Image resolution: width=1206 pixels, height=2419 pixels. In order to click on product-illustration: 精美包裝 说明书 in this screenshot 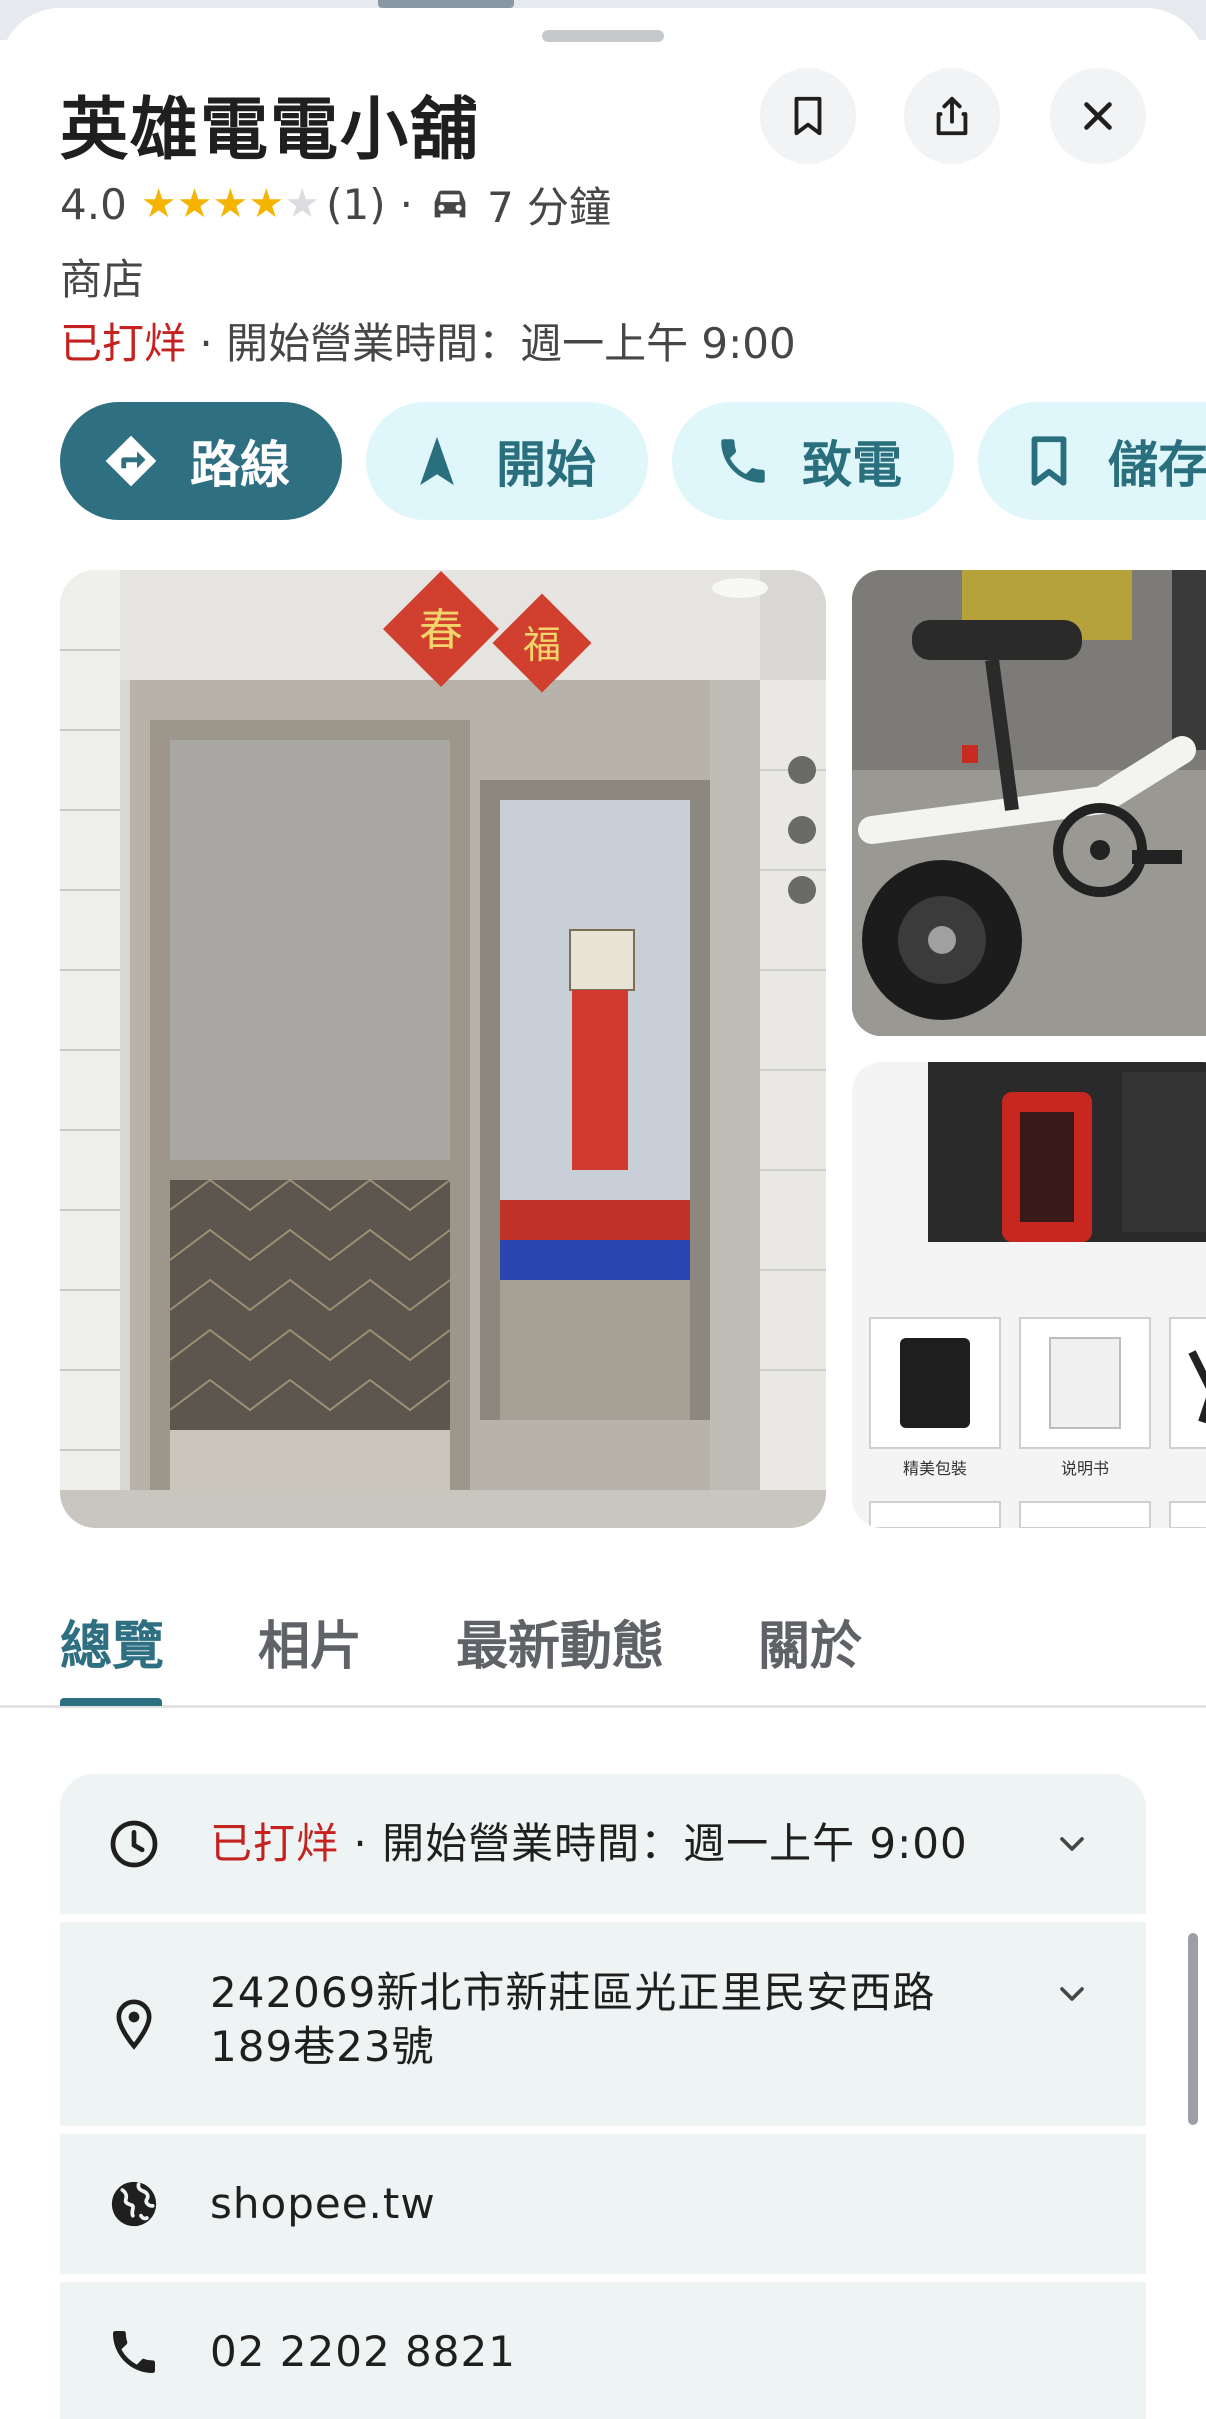, I will do `click(1029, 1295)`.